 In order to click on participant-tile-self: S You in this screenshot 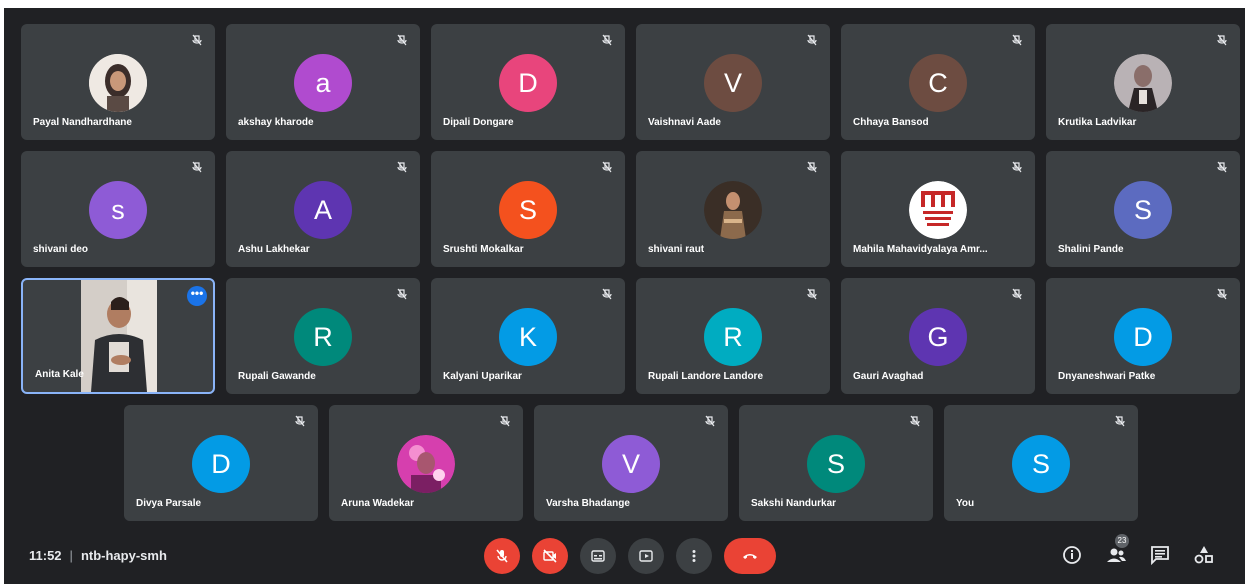, I will do `click(1041, 463)`.